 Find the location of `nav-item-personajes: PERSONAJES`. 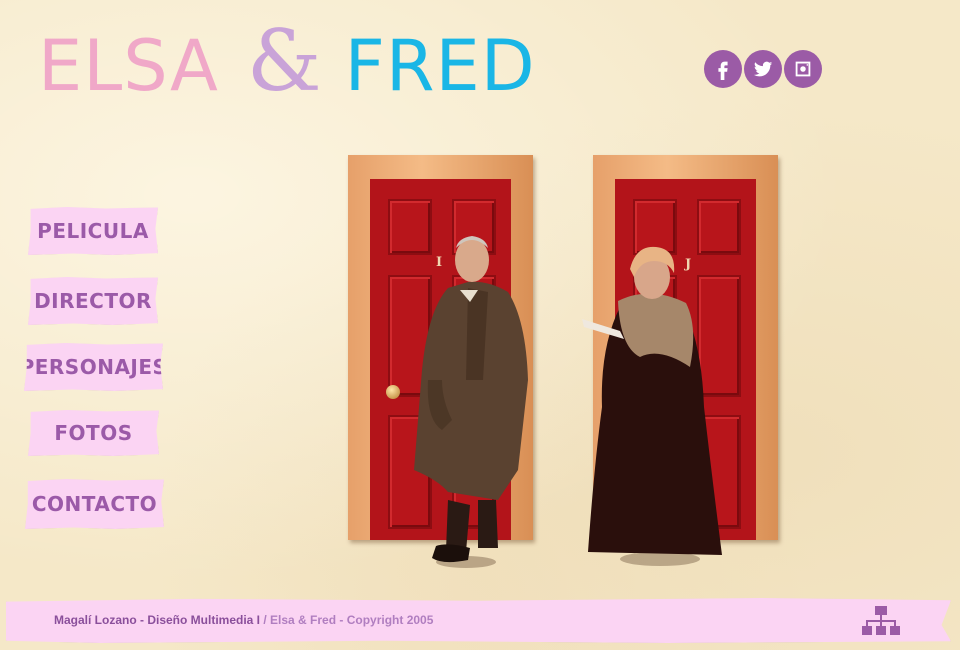

nav-item-personajes: PERSONAJES is located at coordinates (93, 367).